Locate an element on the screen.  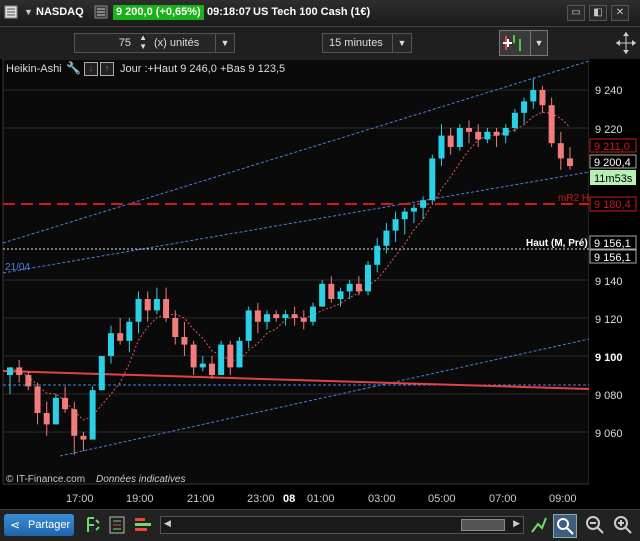
time-label: 05:00 is located at coordinates (442, 499).